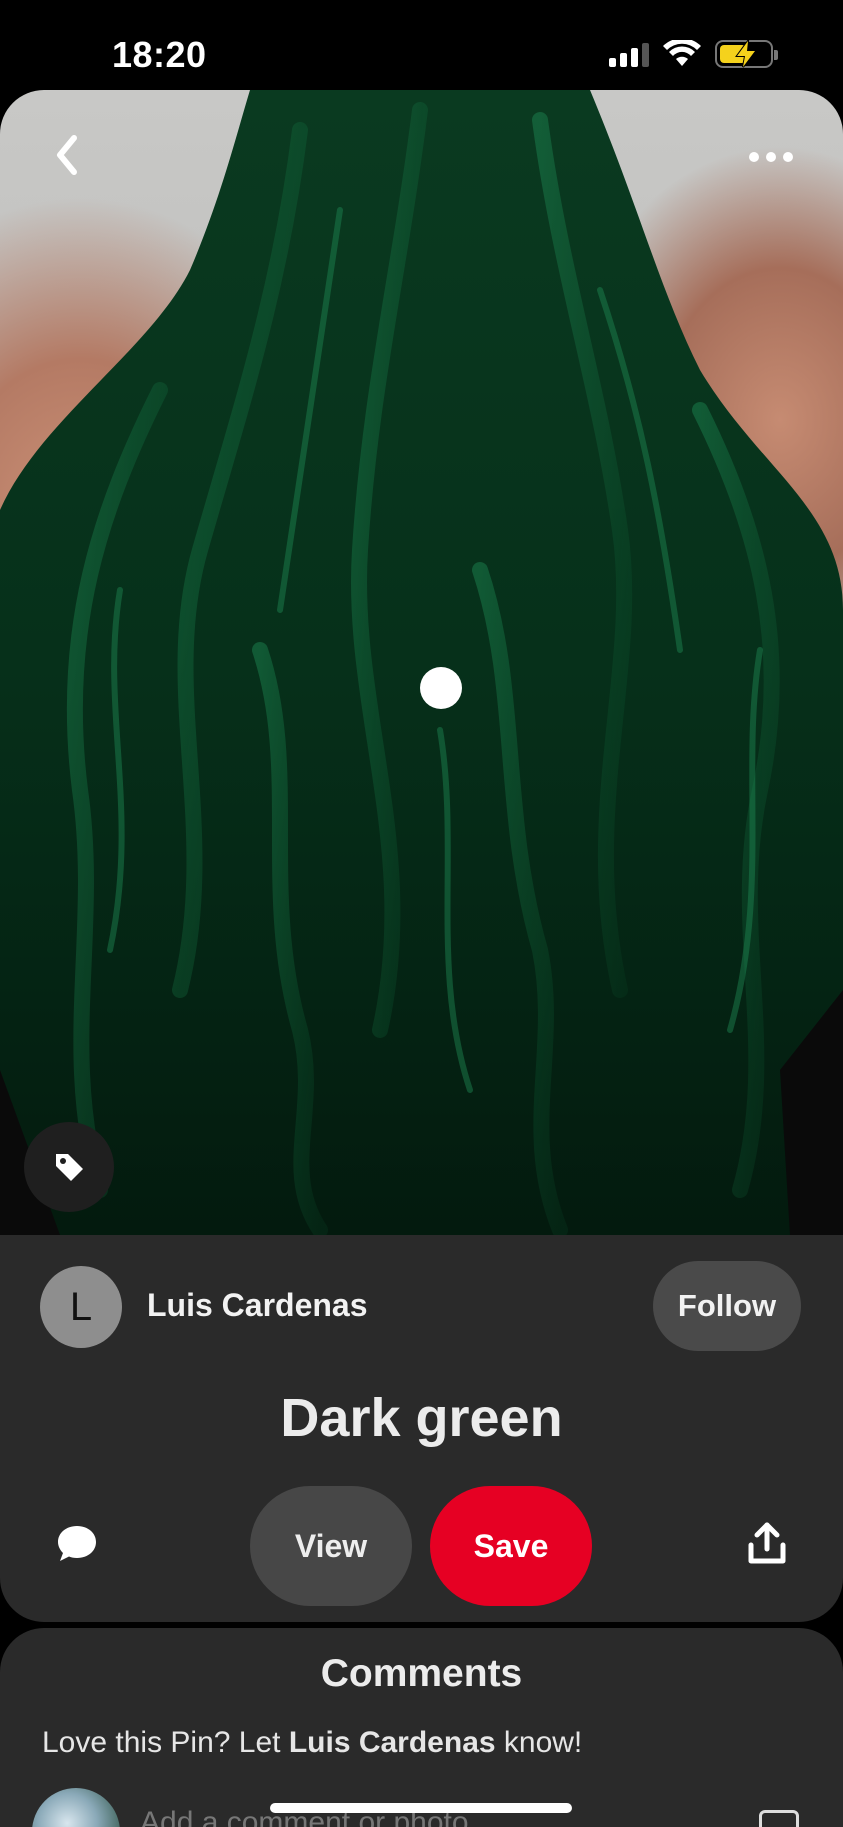  What do you see at coordinates (771, 157) in the screenshot?
I see `more-options-icon` at bounding box center [771, 157].